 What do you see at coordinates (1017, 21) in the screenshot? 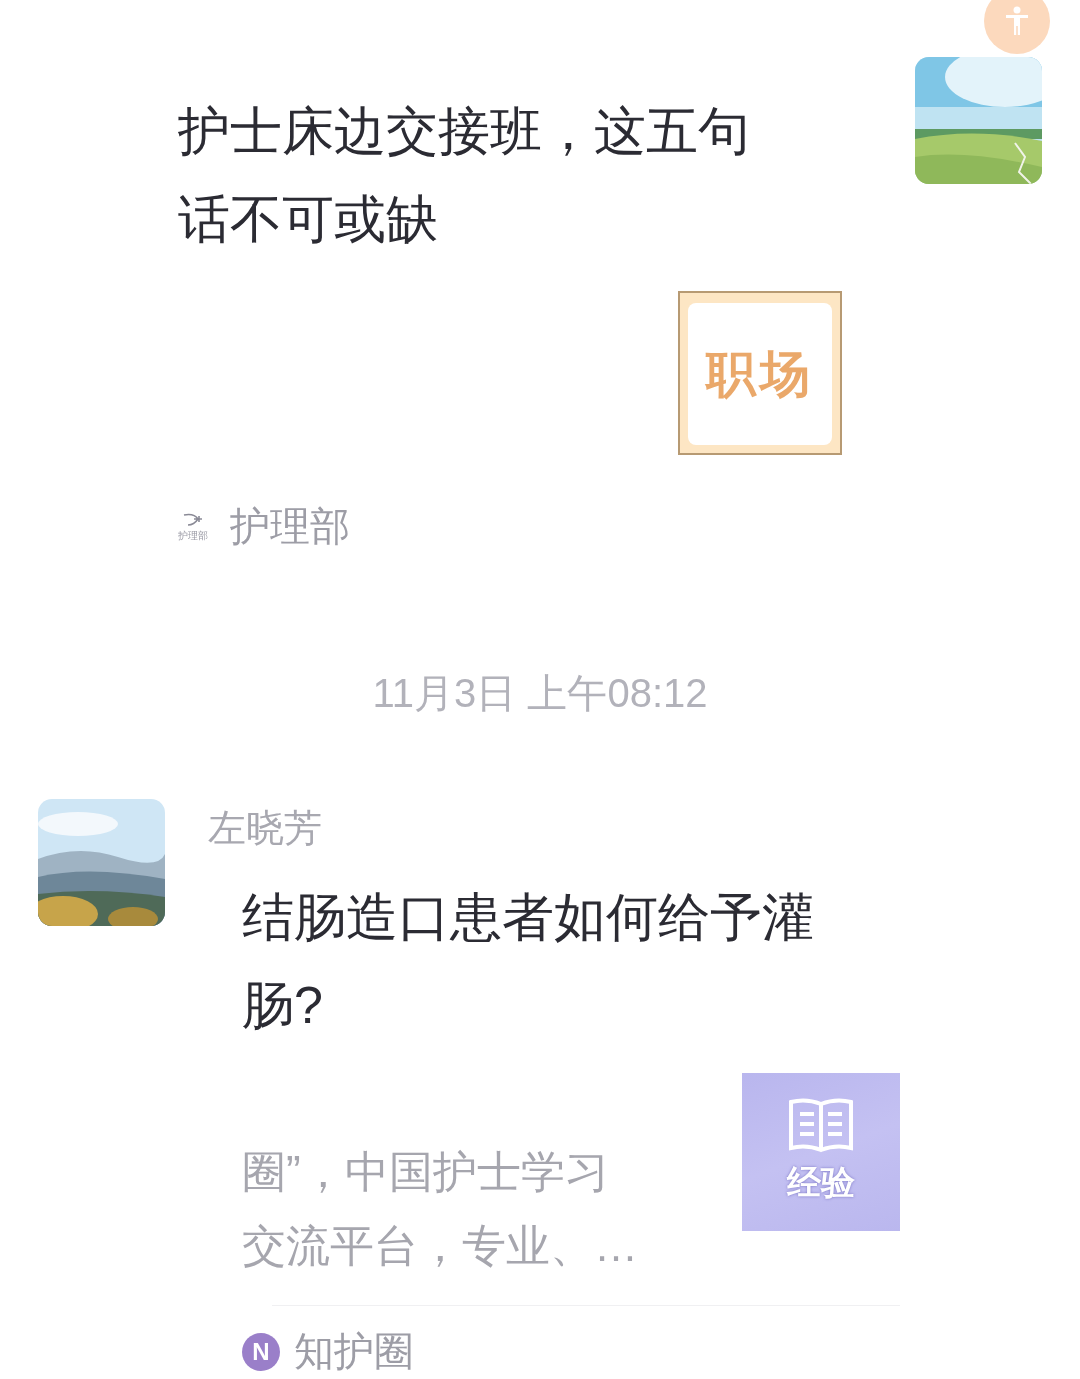
I see `person-icon` at bounding box center [1017, 21].